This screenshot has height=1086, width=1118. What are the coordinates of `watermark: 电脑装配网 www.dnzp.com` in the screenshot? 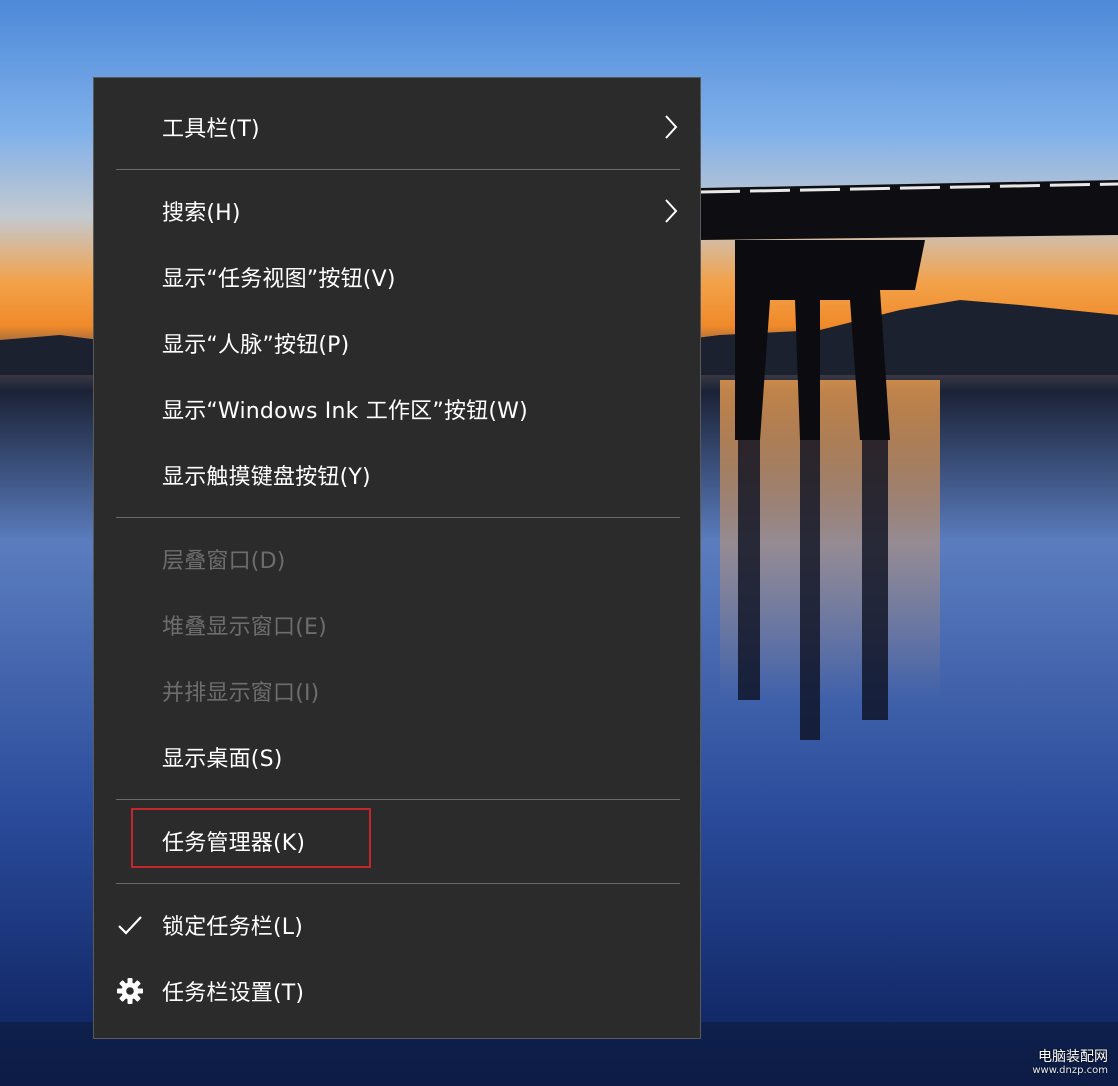 It's located at (1070, 1064).